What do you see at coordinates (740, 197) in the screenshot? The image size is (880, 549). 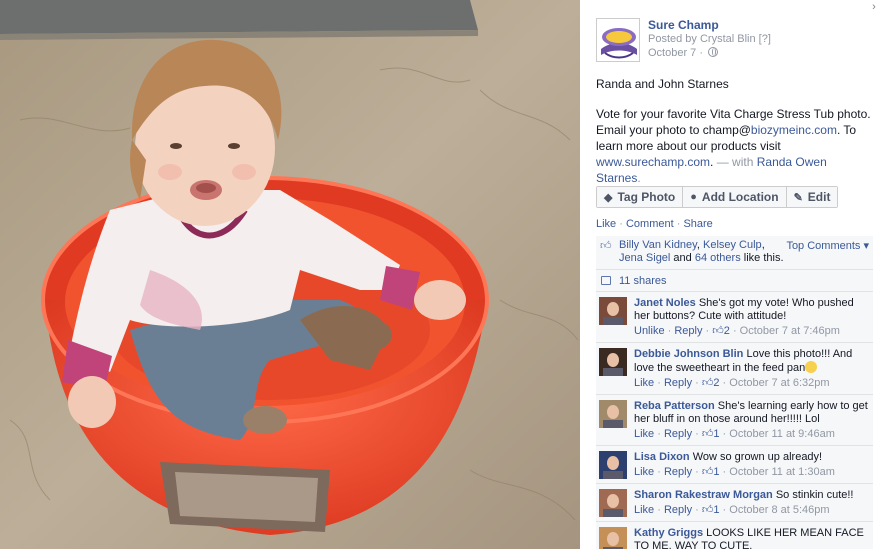 I see `add-location-label: Add Location` at bounding box center [740, 197].